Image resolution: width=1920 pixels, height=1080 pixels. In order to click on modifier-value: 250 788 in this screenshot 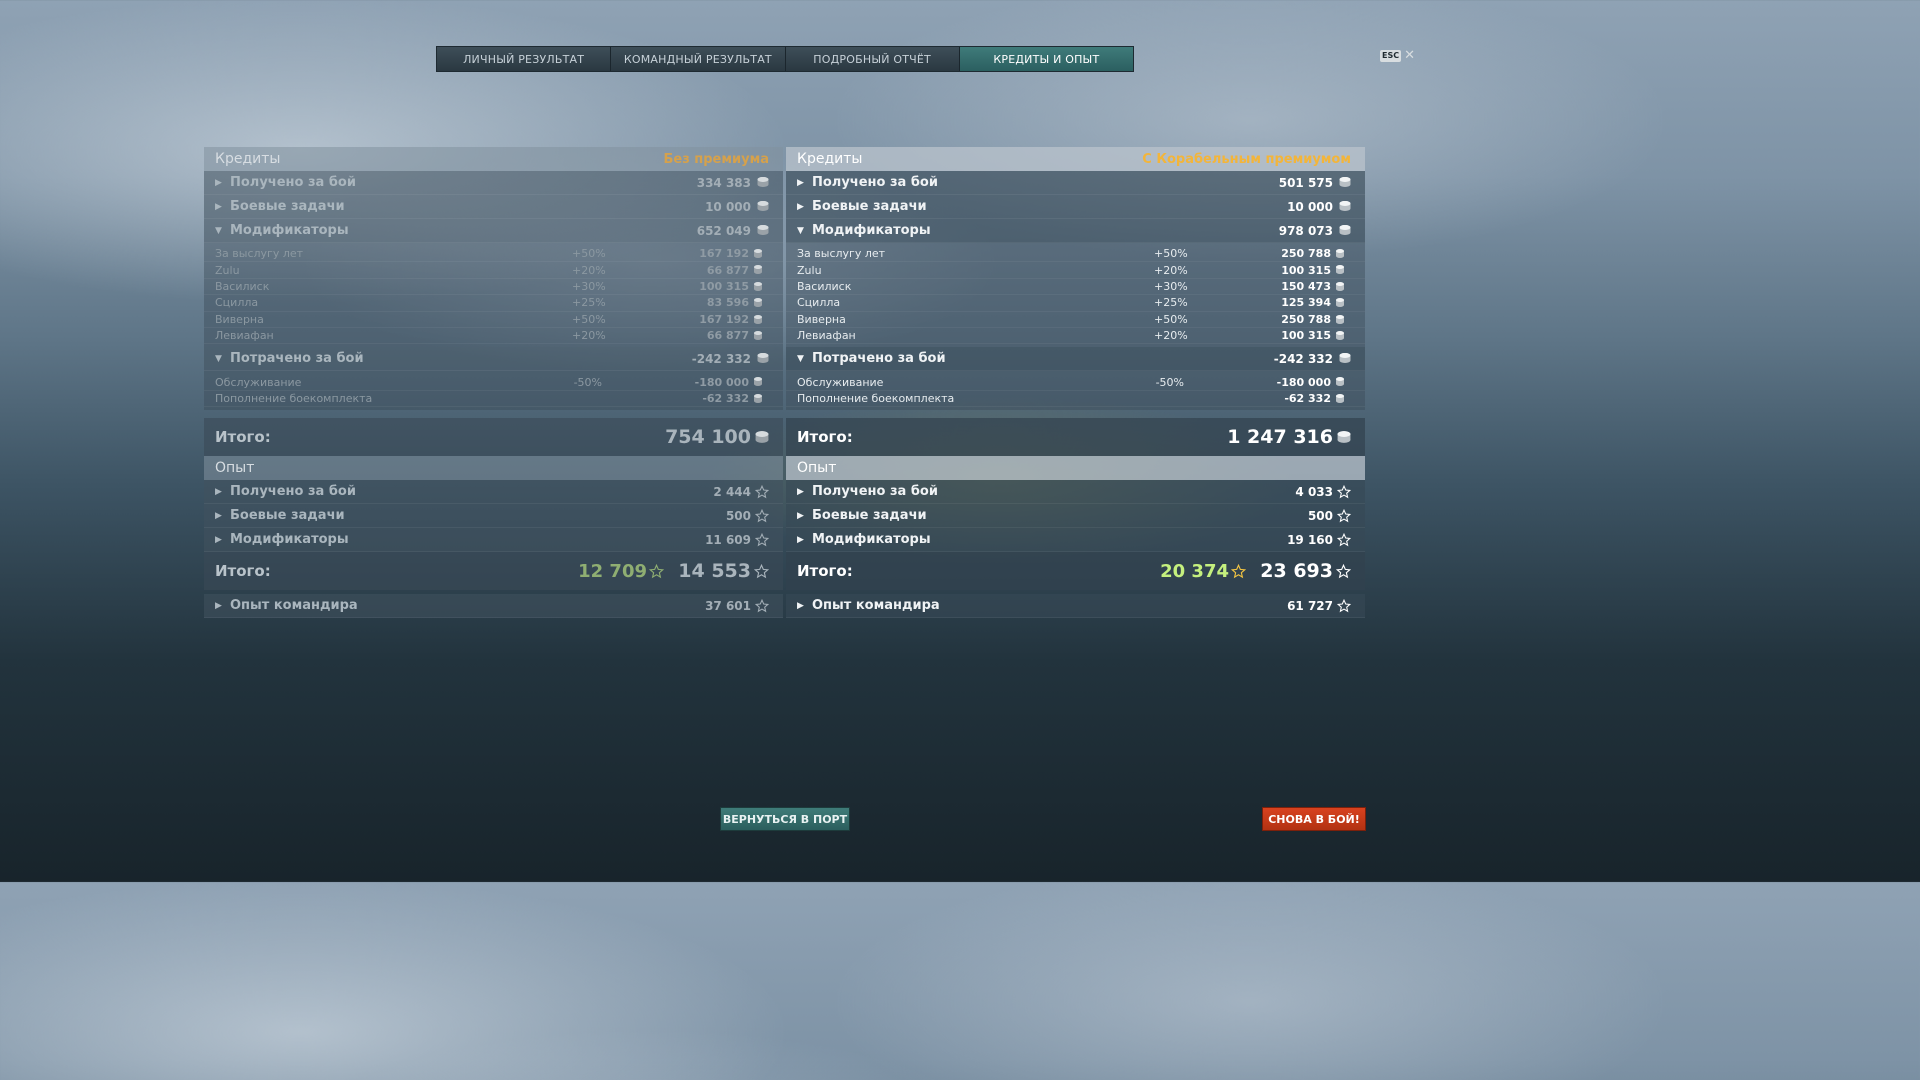, I will do `click(1306, 319)`.